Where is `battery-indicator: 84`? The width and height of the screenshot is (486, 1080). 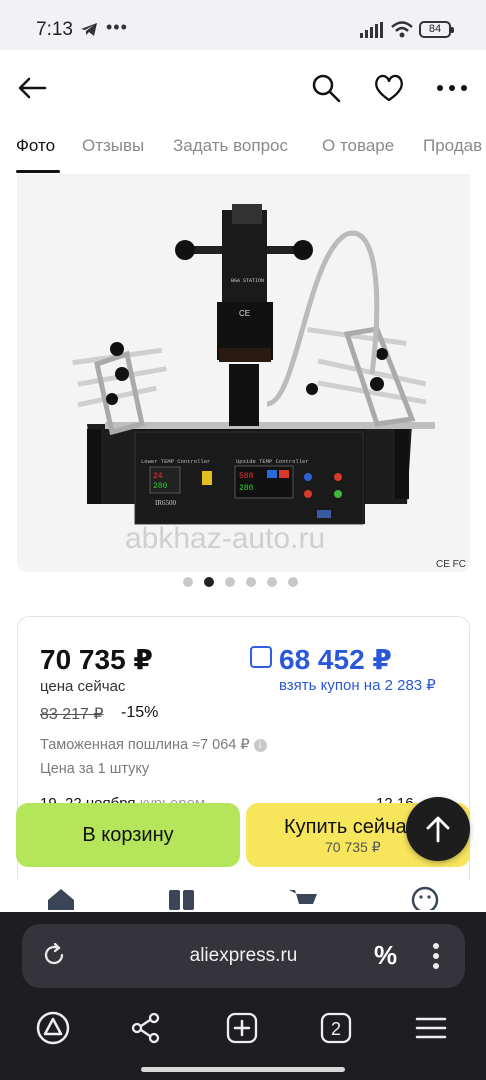
battery-indicator: 84 is located at coordinates (436, 29).